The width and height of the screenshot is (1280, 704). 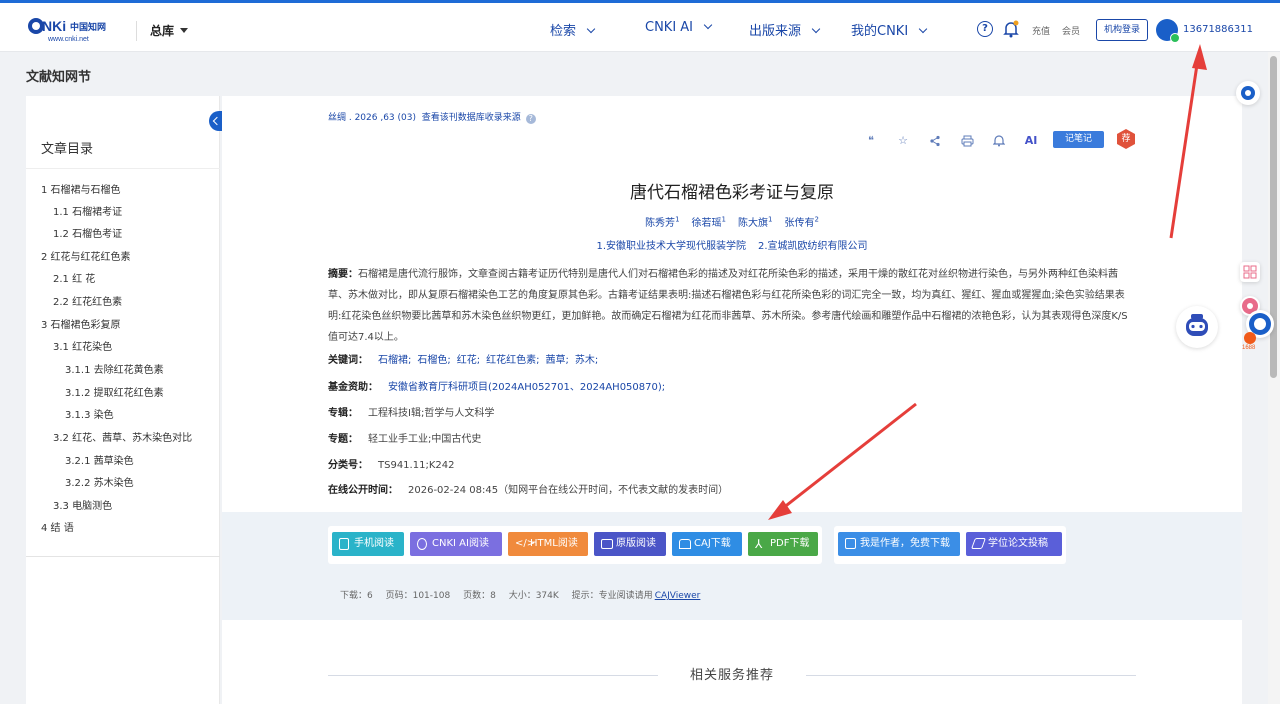 I want to click on nav-publication-source: 出版来源, so click(x=785, y=29).